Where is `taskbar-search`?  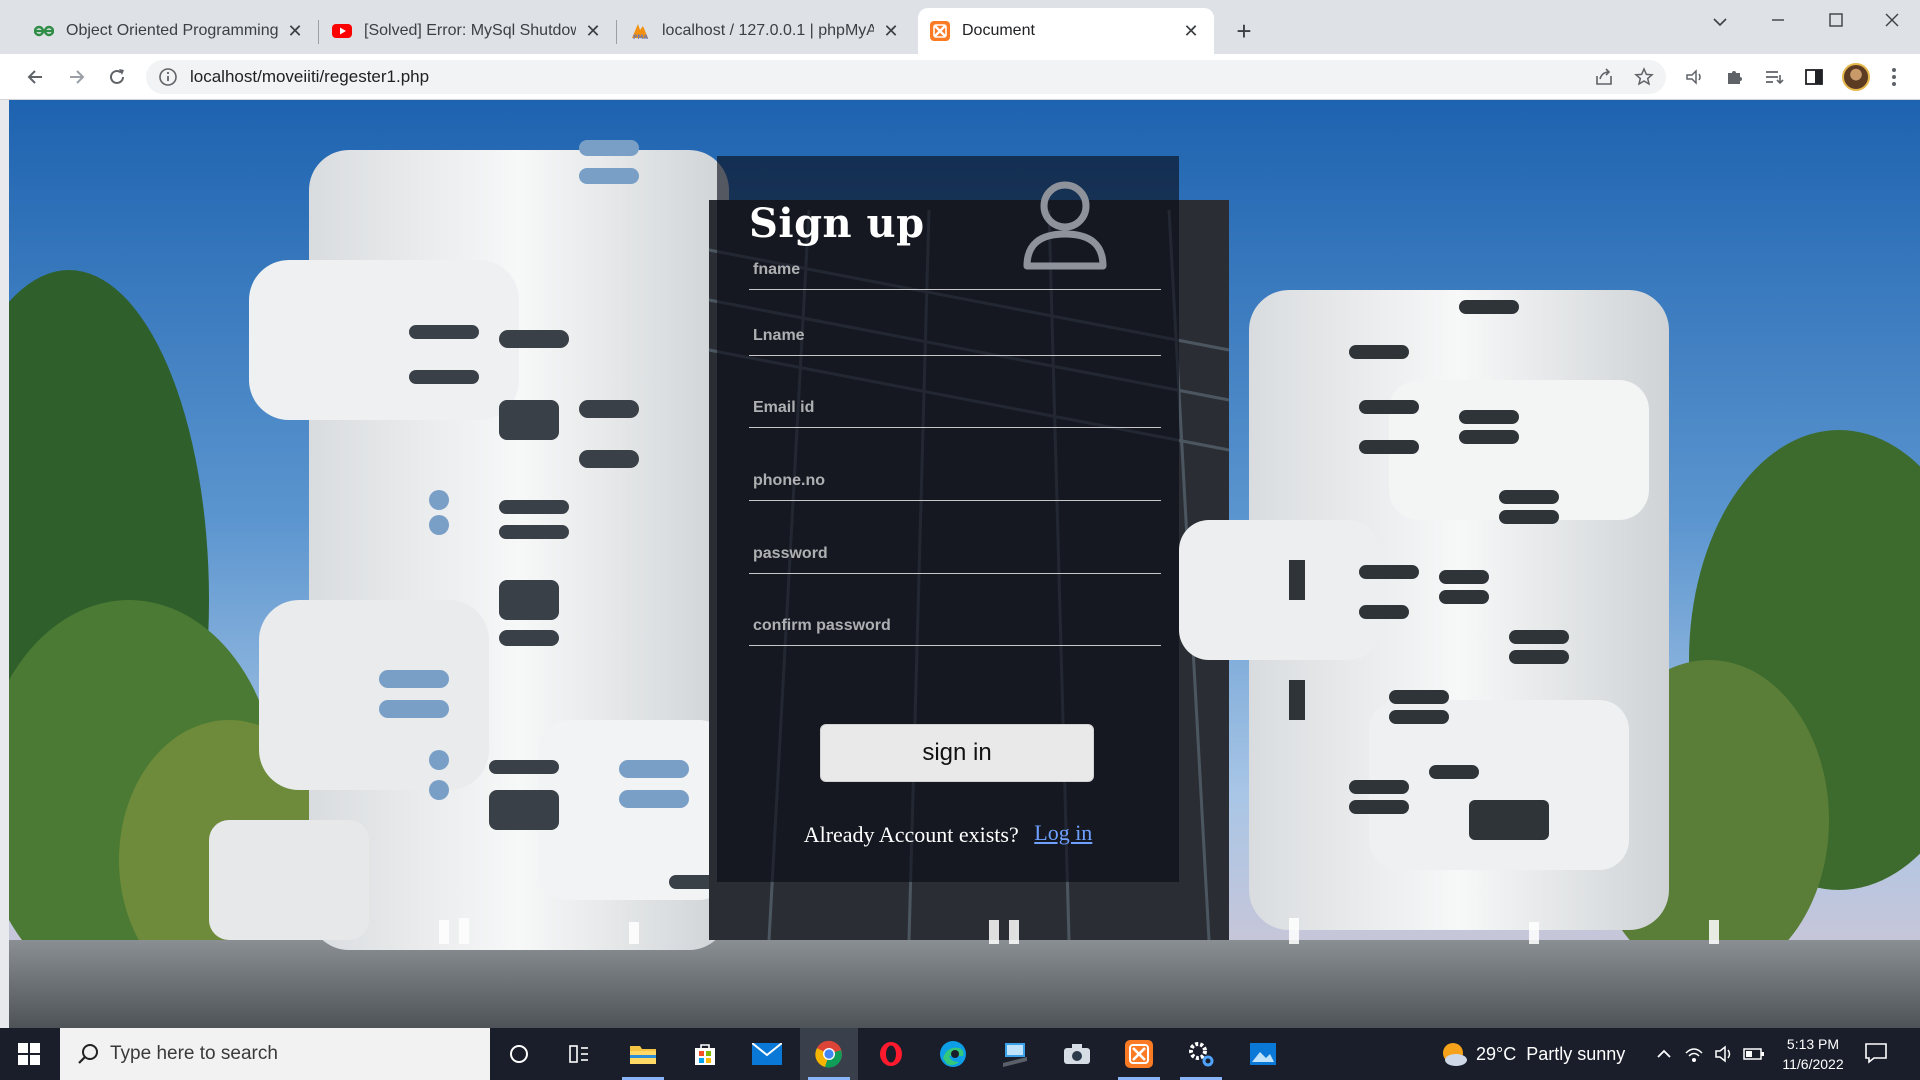
taskbar-search is located at coordinates (275, 1054).